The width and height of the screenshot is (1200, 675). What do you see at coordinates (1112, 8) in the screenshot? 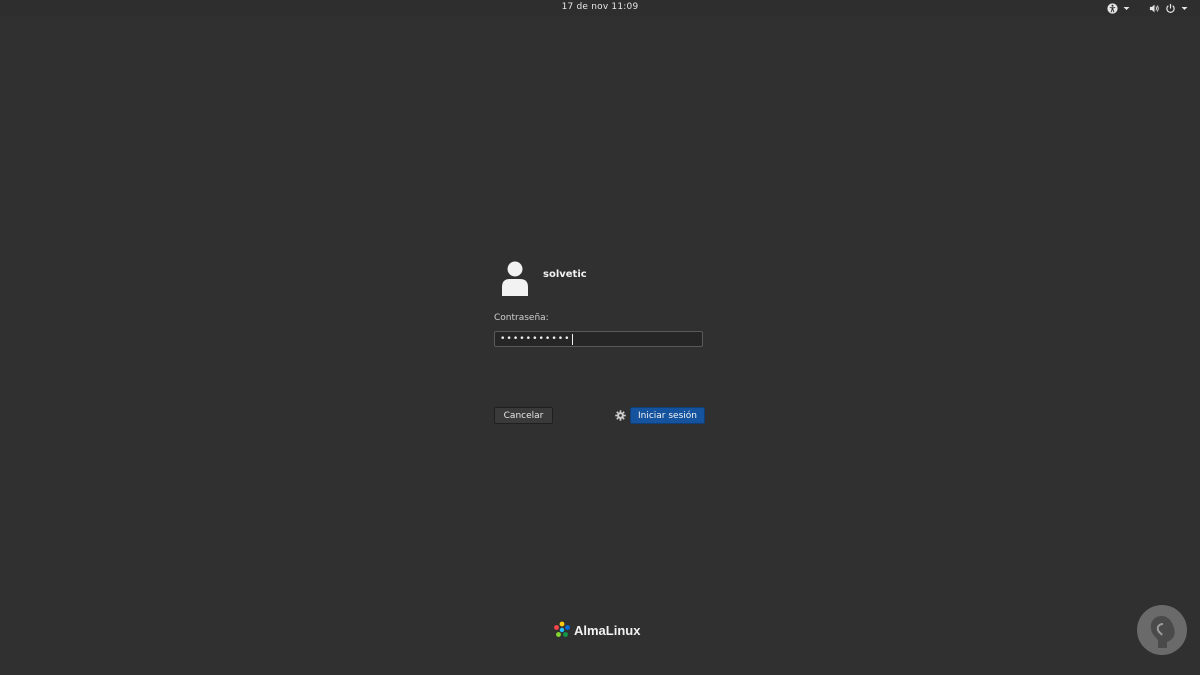
I see `accessibility-icon` at bounding box center [1112, 8].